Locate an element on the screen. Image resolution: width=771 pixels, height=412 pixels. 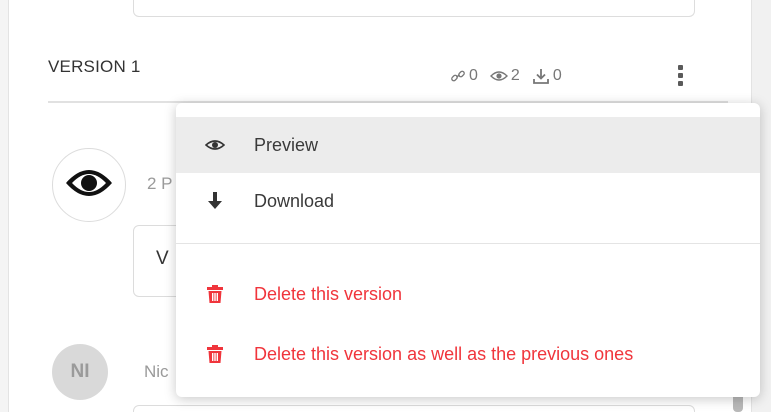
menu-divider is located at coordinates (468, 243).